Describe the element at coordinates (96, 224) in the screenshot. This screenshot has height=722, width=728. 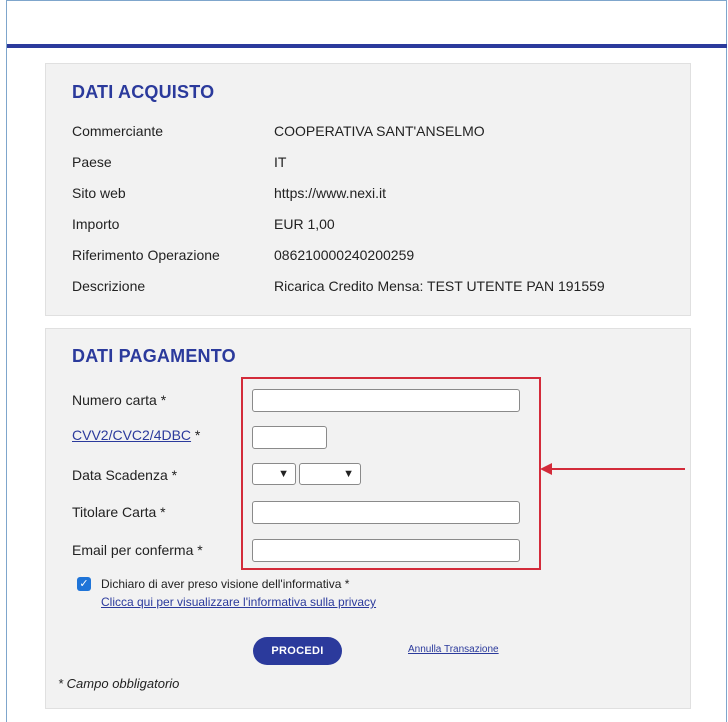
I see `amount-label: Importo` at that location.